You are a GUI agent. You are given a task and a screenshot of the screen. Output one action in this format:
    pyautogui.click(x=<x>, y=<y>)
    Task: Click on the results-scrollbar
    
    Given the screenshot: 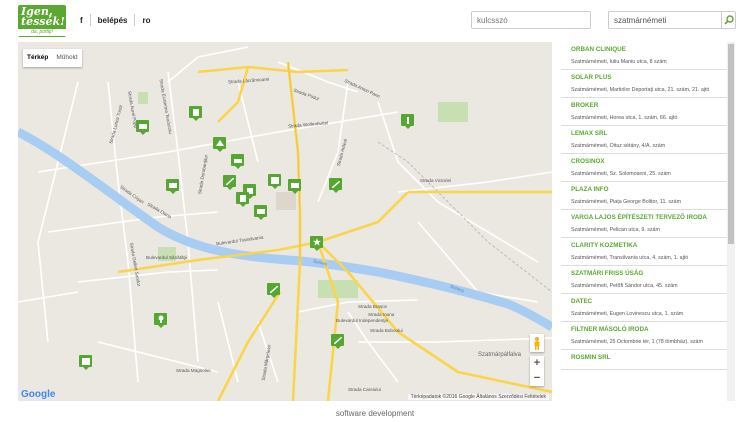 What is the action you would take?
    pyautogui.click(x=731, y=221)
    